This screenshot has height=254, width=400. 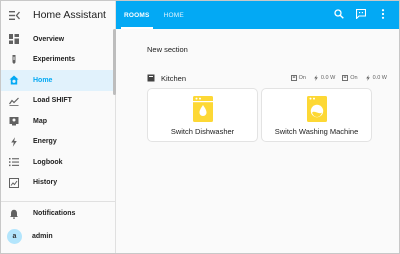 What do you see at coordinates (376, 78) in the screenshot?
I see `stat-power-2: 0.0 W` at bounding box center [376, 78].